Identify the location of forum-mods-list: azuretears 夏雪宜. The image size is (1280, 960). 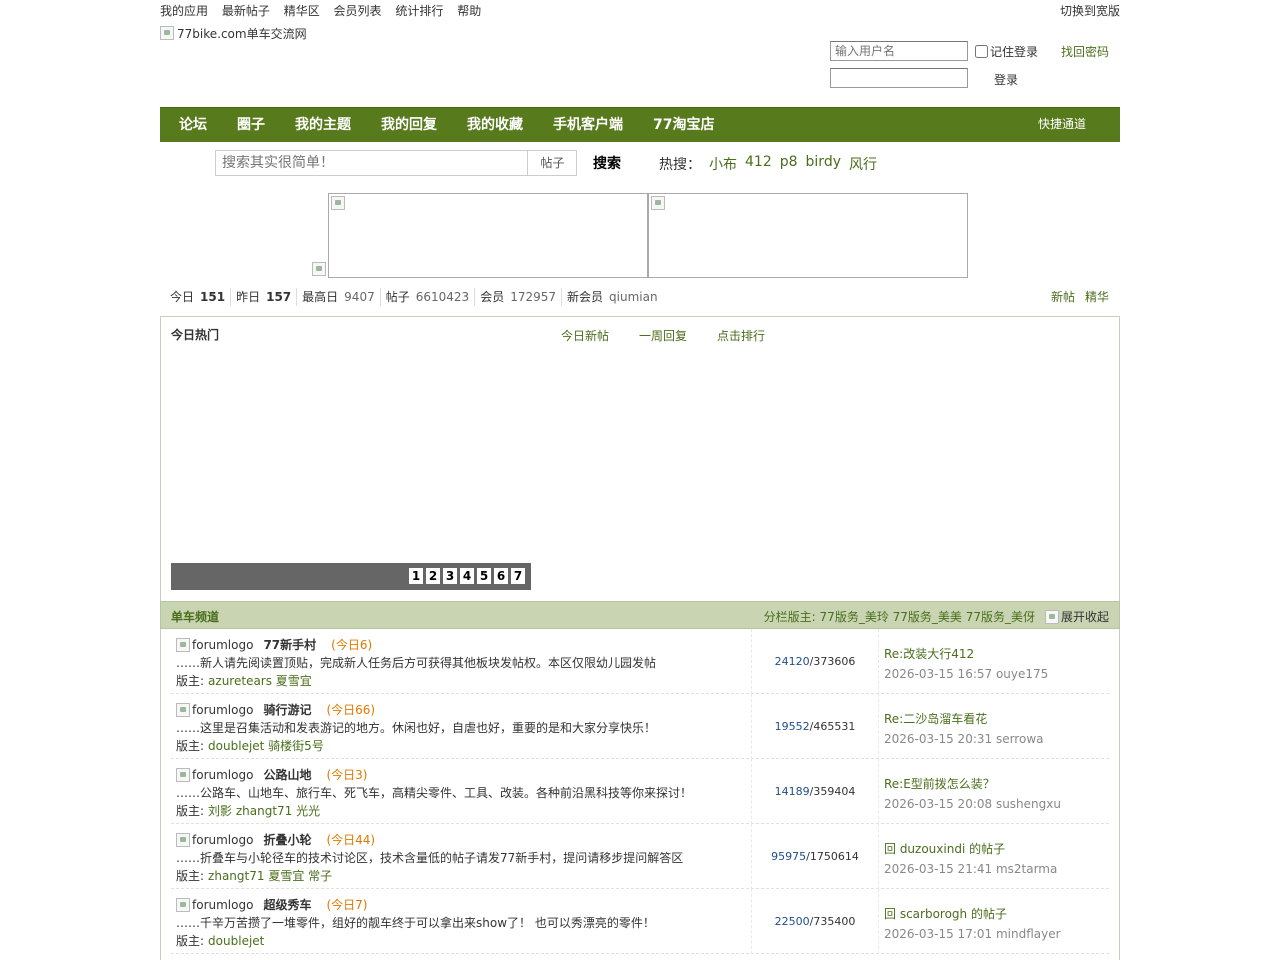
(260, 681).